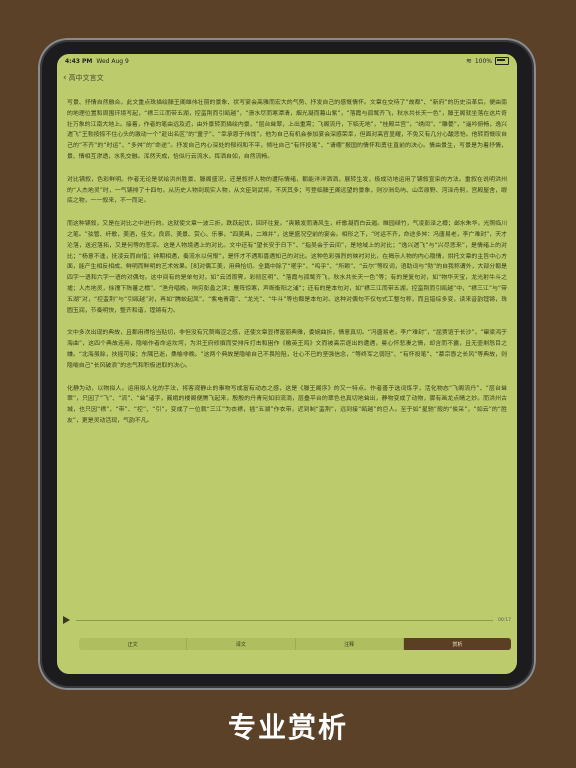 The width and height of the screenshot is (576, 768). I want to click on back-button: ‹ 高中文言文, so click(83, 78).